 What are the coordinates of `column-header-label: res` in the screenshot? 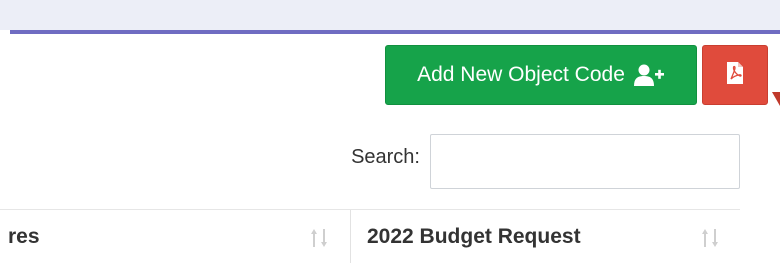 It's located at (24, 236).